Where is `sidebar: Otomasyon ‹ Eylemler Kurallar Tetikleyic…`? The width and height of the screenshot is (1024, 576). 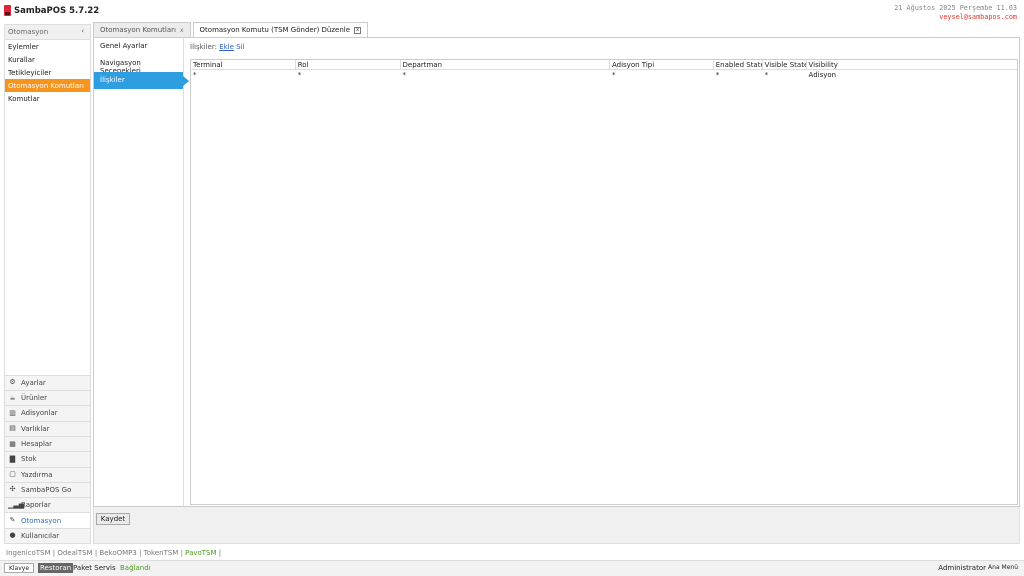
sidebar: Otomasyon ‹ Eylemler Kurallar Tetikleyic… is located at coordinates (47, 284).